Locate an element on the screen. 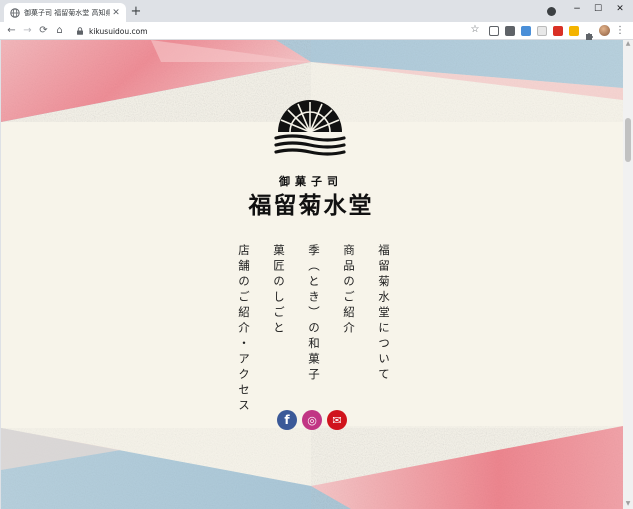 The image size is (633, 509). url-text: kikusuidou.com is located at coordinates (118, 31).